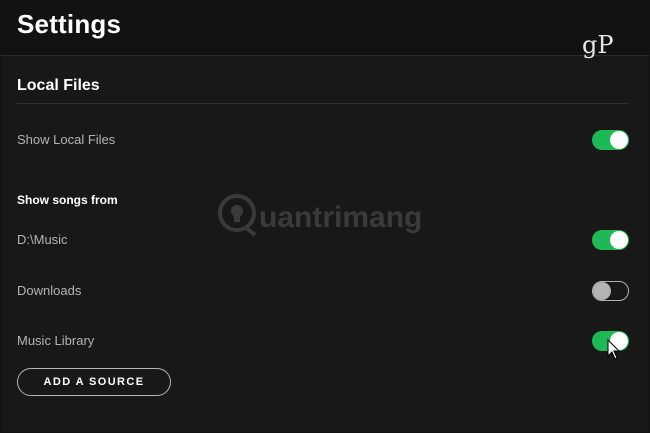 Image resolution: width=650 pixels, height=433 pixels. I want to click on section-divider, so click(323, 103).